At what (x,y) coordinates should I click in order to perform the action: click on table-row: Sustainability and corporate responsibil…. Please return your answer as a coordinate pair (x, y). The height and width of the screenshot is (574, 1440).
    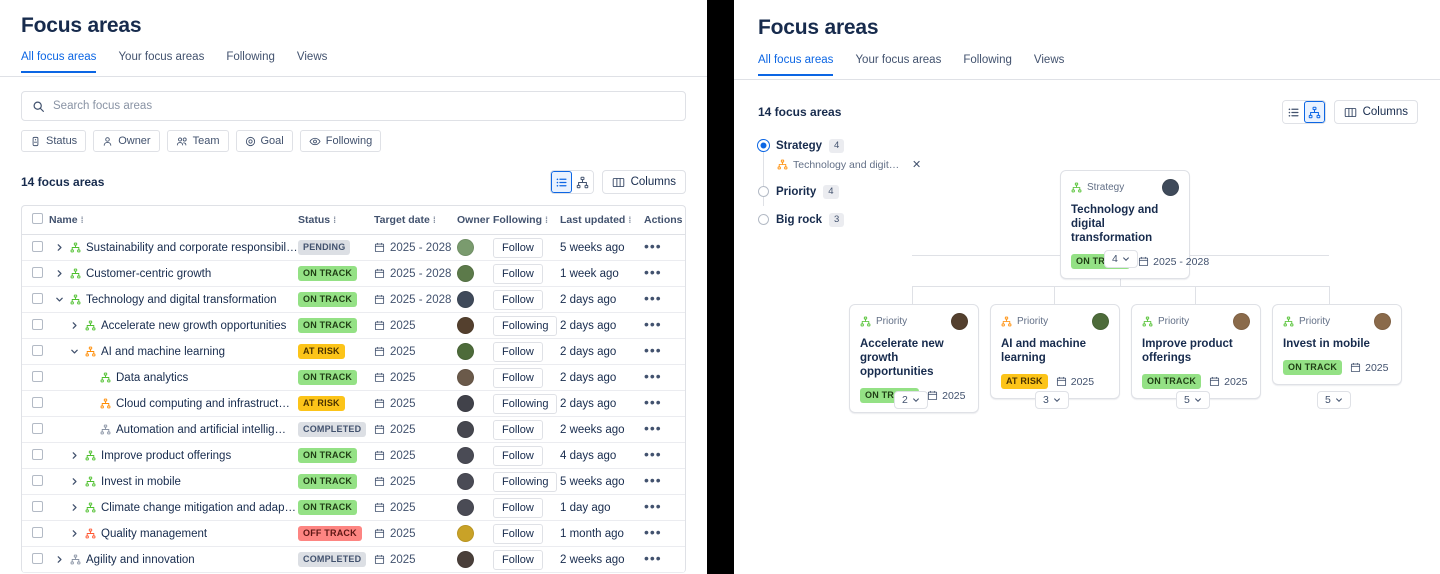
    Looking at the image, I should click on (353, 247).